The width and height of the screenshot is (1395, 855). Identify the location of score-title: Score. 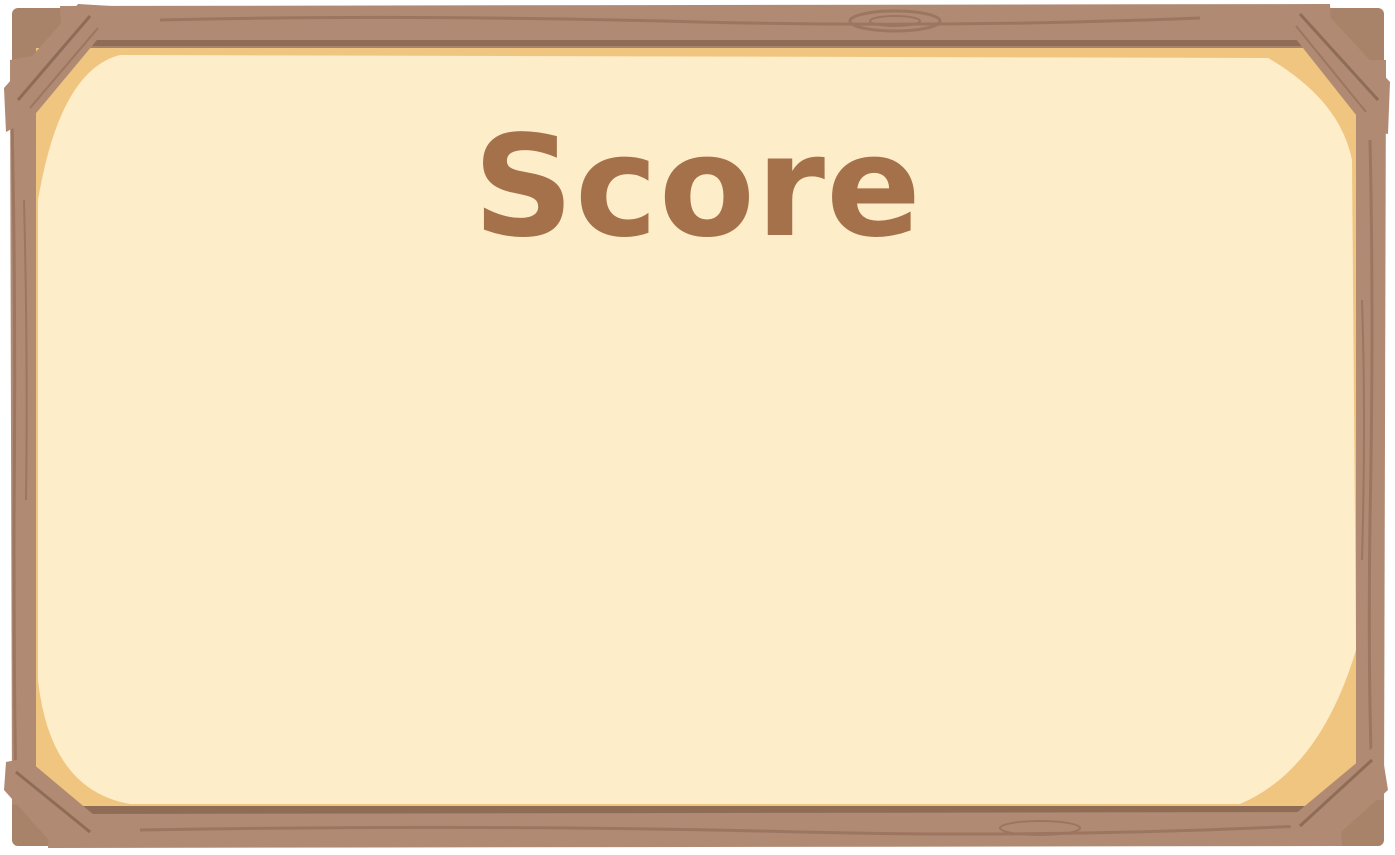
(697, 187).